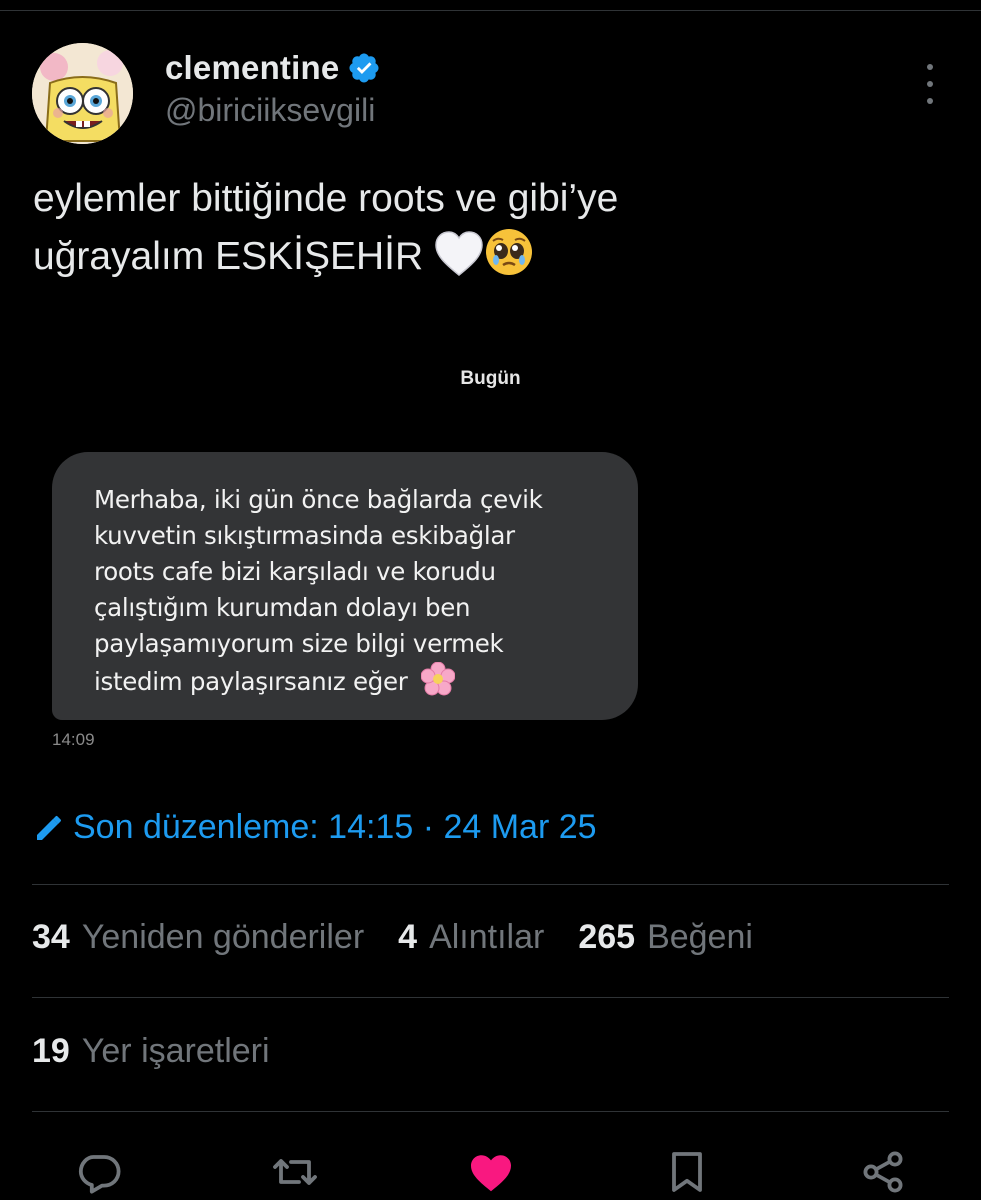 Image resolution: width=981 pixels, height=1200 pixels. I want to click on message-line: kuvvetin sıkıştırmasinda eskibağlar, so click(304, 535).